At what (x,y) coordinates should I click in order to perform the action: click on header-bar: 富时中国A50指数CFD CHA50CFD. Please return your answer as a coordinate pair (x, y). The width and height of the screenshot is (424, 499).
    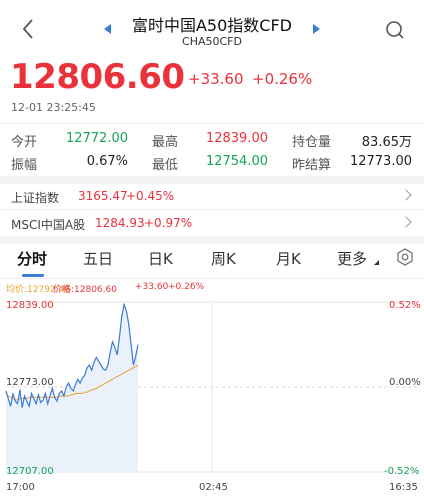
    Looking at the image, I should click on (212, 28).